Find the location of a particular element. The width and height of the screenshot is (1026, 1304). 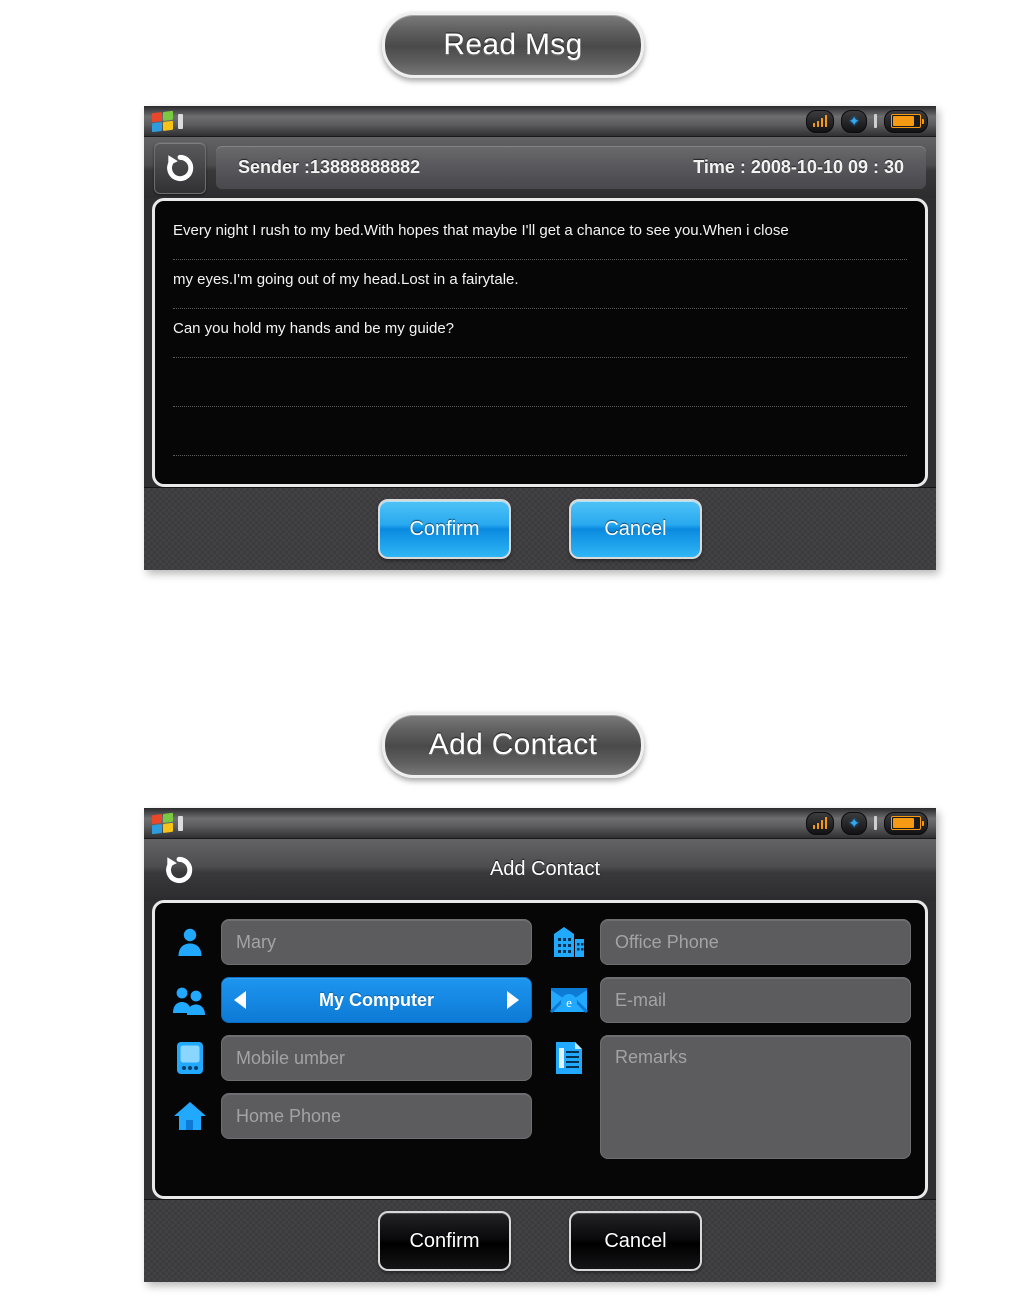

field-row-mobile: Mobile umber is located at coordinates (350, 1058).